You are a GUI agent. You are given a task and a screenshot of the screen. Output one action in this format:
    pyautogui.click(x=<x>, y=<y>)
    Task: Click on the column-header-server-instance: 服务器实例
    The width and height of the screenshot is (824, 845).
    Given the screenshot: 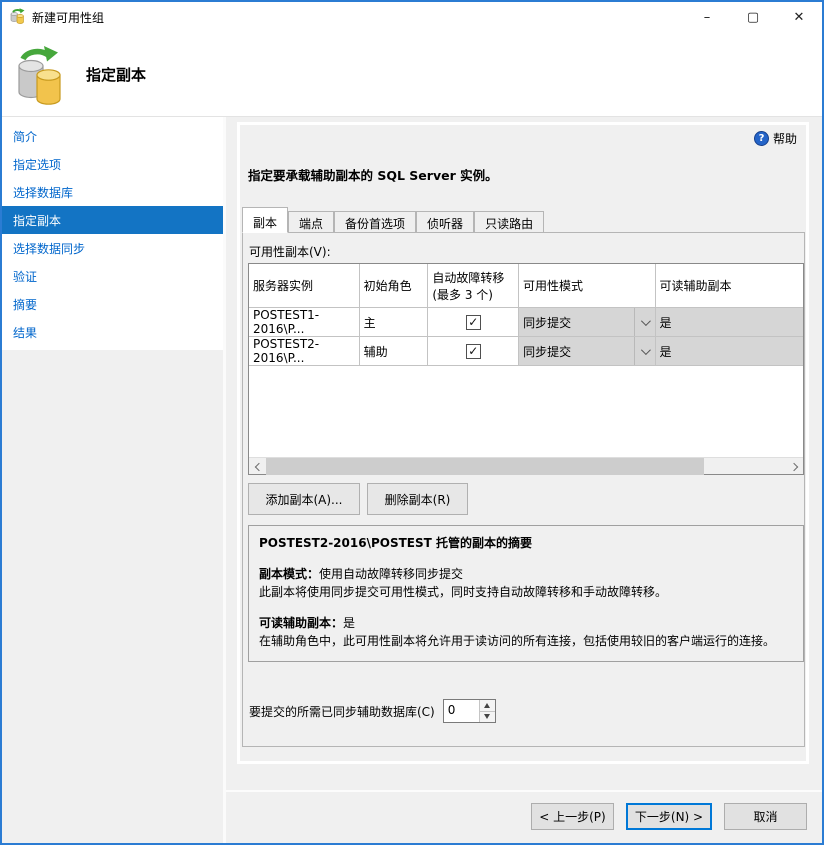 What is the action you would take?
    pyautogui.click(x=304, y=285)
    